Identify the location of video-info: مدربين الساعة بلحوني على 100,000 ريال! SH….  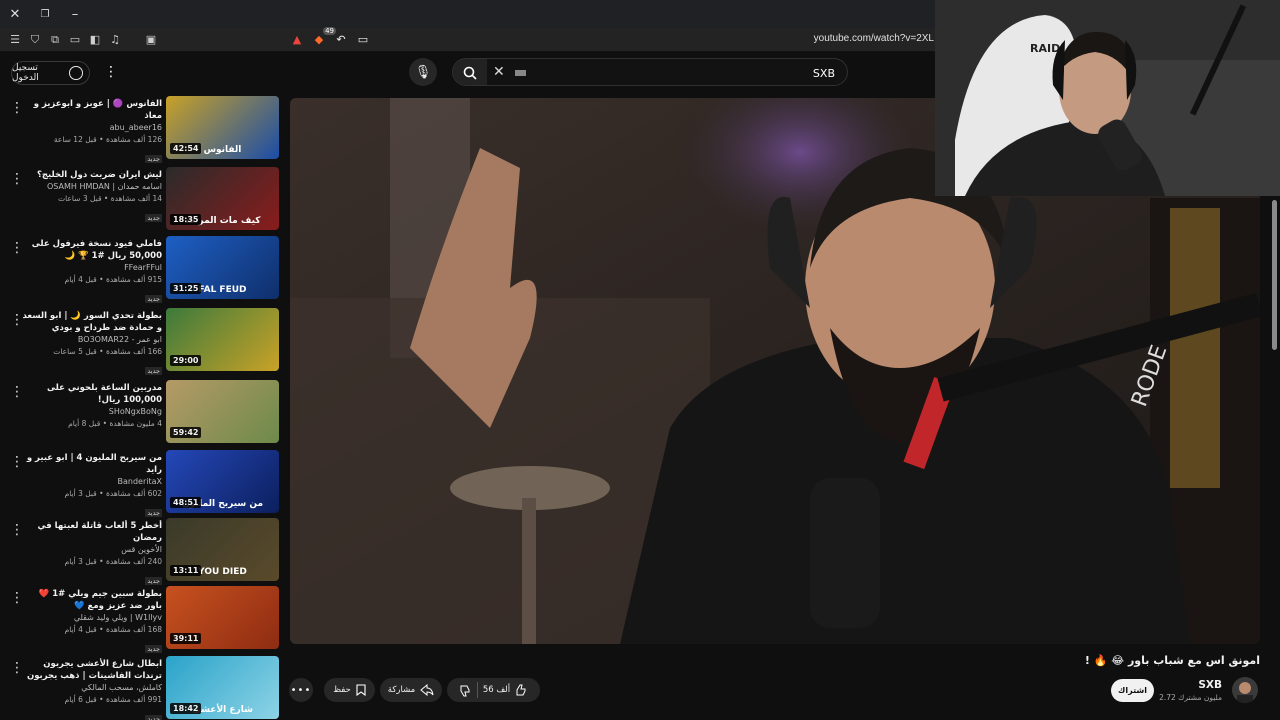
(92, 406).